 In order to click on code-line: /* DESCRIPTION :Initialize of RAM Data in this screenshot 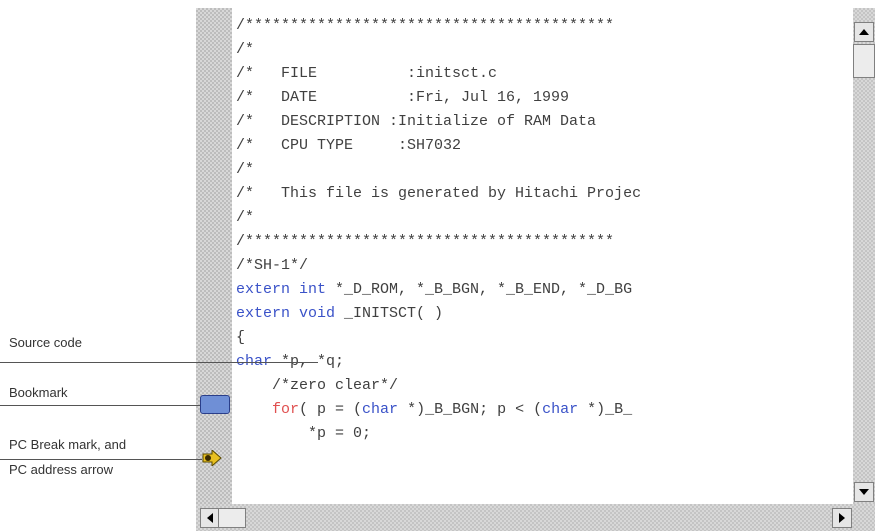, I will do `click(416, 121)`.